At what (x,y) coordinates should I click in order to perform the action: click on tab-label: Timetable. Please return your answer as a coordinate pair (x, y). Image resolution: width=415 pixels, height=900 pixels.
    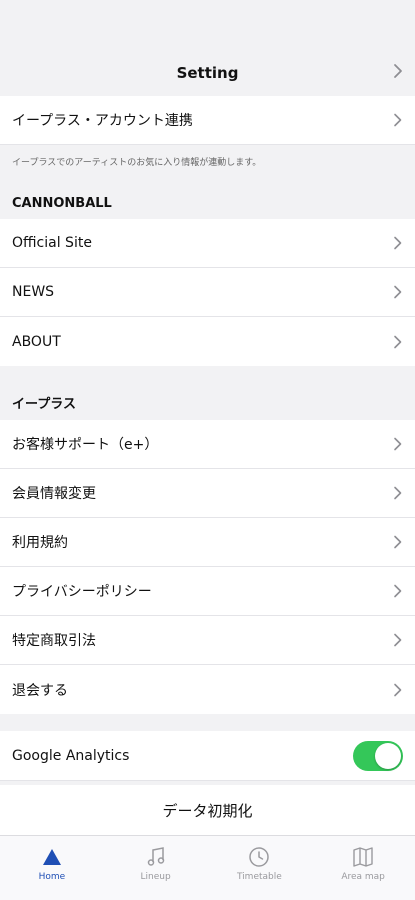
    Looking at the image, I should click on (259, 877).